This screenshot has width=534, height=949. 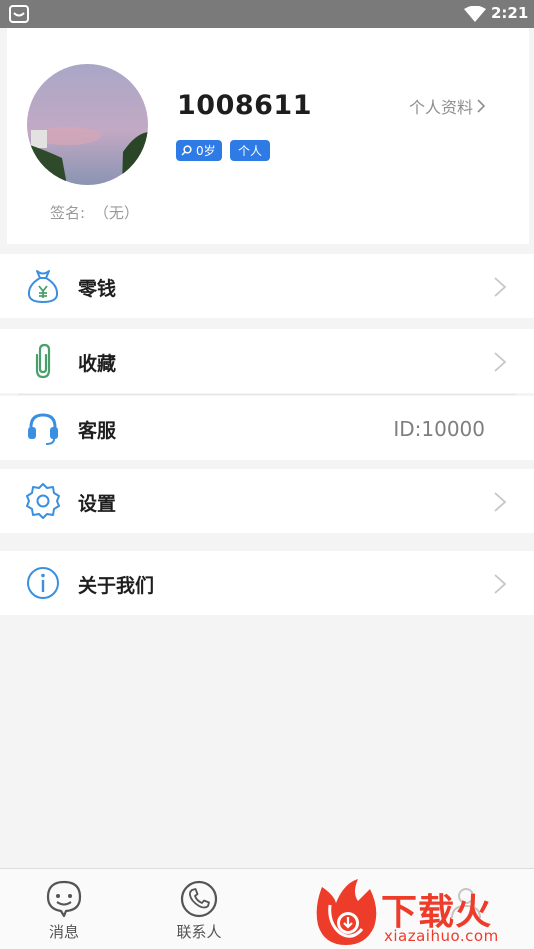 I want to click on notification-icon, so click(x=19, y=14).